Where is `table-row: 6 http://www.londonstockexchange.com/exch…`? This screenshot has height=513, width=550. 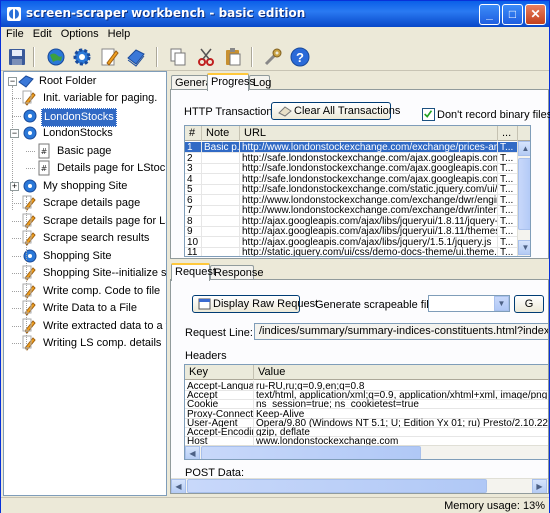 table-row: 6 http://www.londonstockexchange.com/exch… is located at coordinates (357, 200).